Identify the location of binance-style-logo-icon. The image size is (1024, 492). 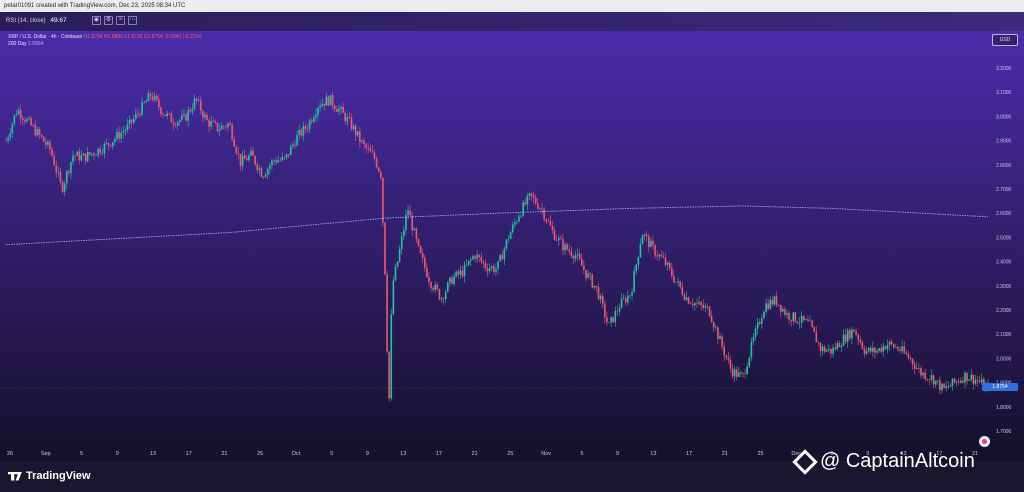
(805, 461).